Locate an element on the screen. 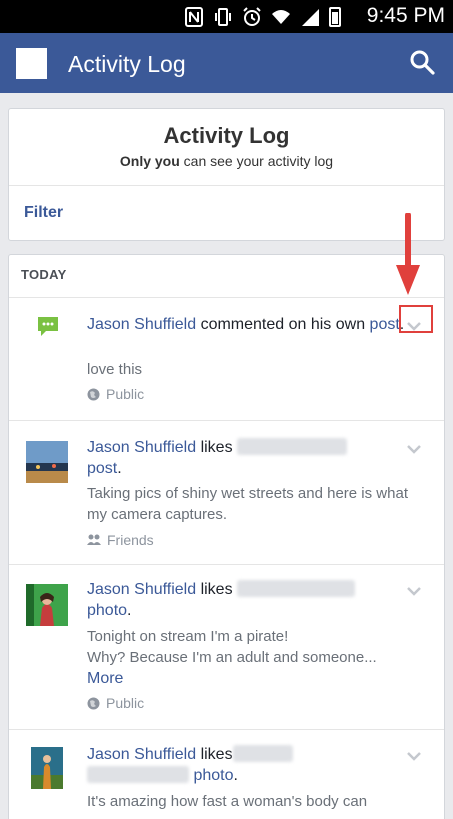  status-icons is located at coordinates (262, 17).